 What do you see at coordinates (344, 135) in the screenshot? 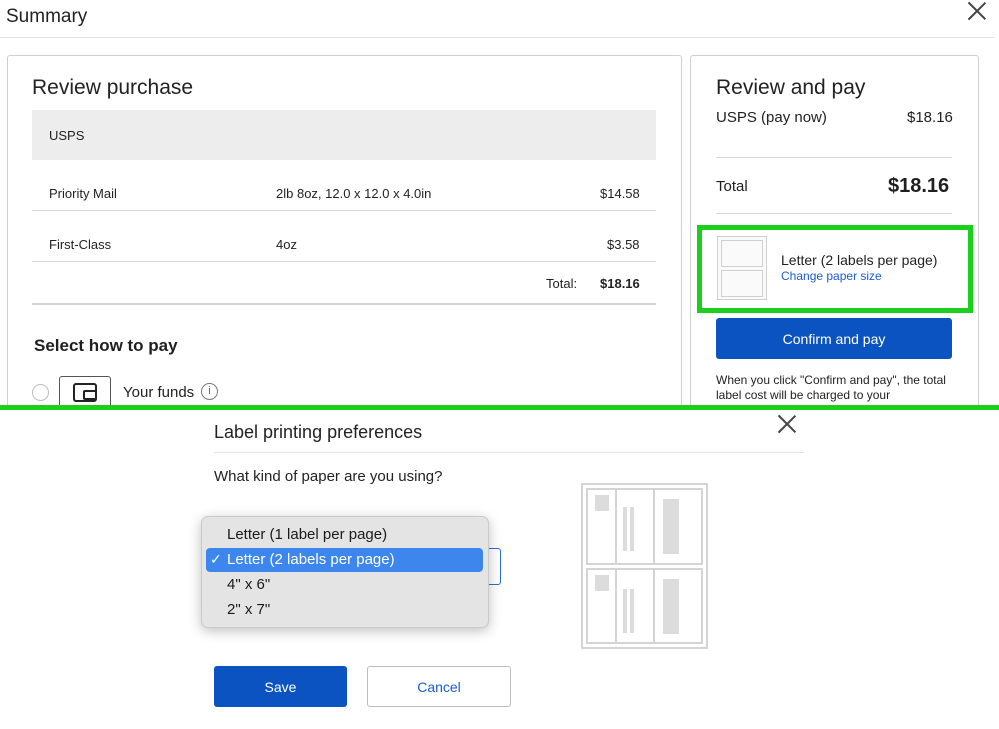
I see `carrier-header` at bounding box center [344, 135].